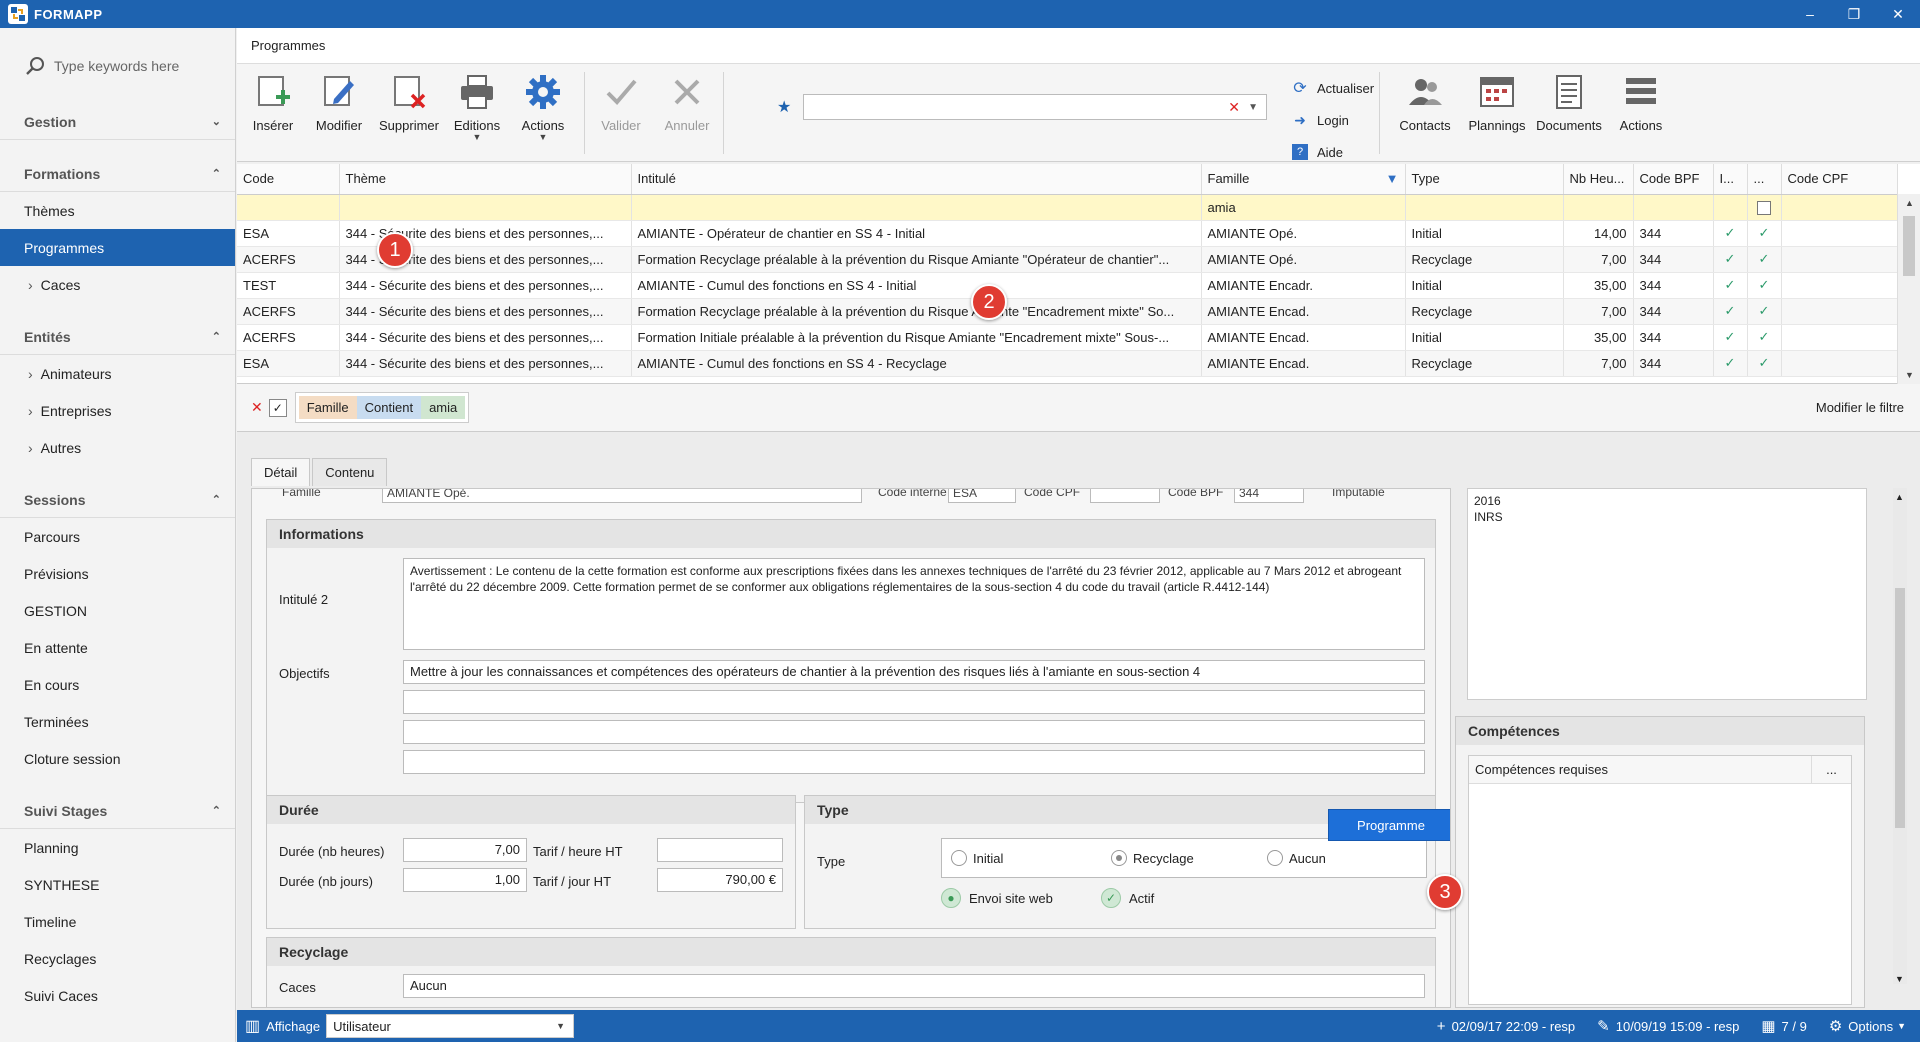 The height and width of the screenshot is (1042, 1920). Describe the element at coordinates (1303, 179) in the screenshot. I see `col-famille: Famille ▼` at that location.